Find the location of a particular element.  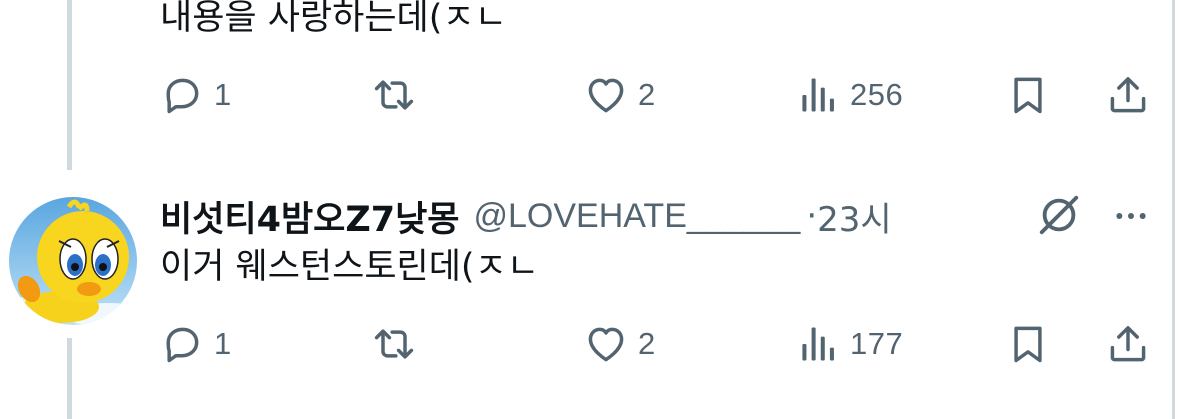

tweet-action-bar: 1 2 256 is located at coordinates (585, 95).